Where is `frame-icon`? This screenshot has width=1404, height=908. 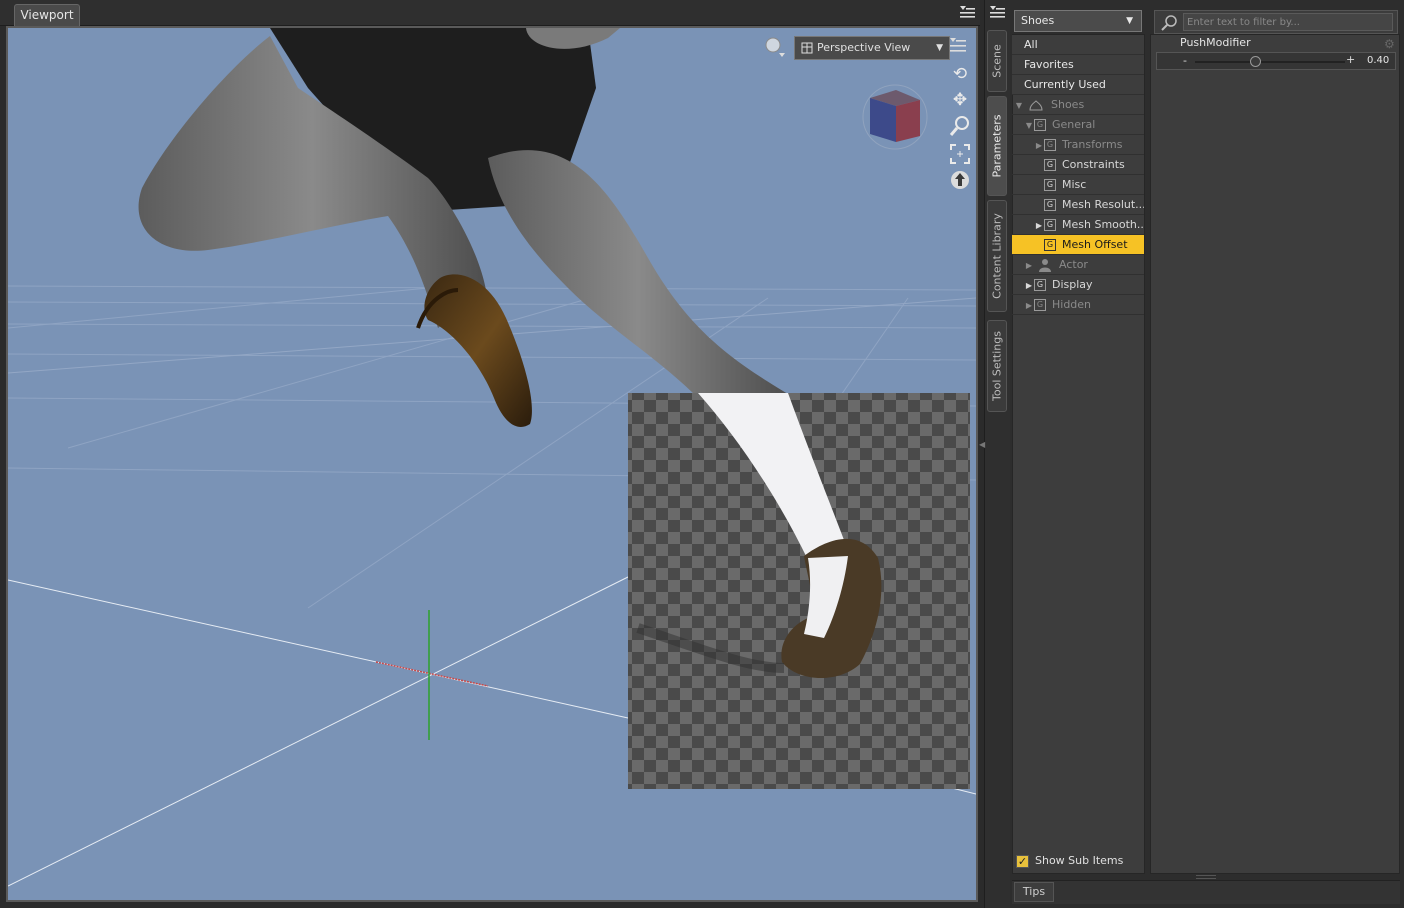
frame-icon is located at coordinates (960, 154).